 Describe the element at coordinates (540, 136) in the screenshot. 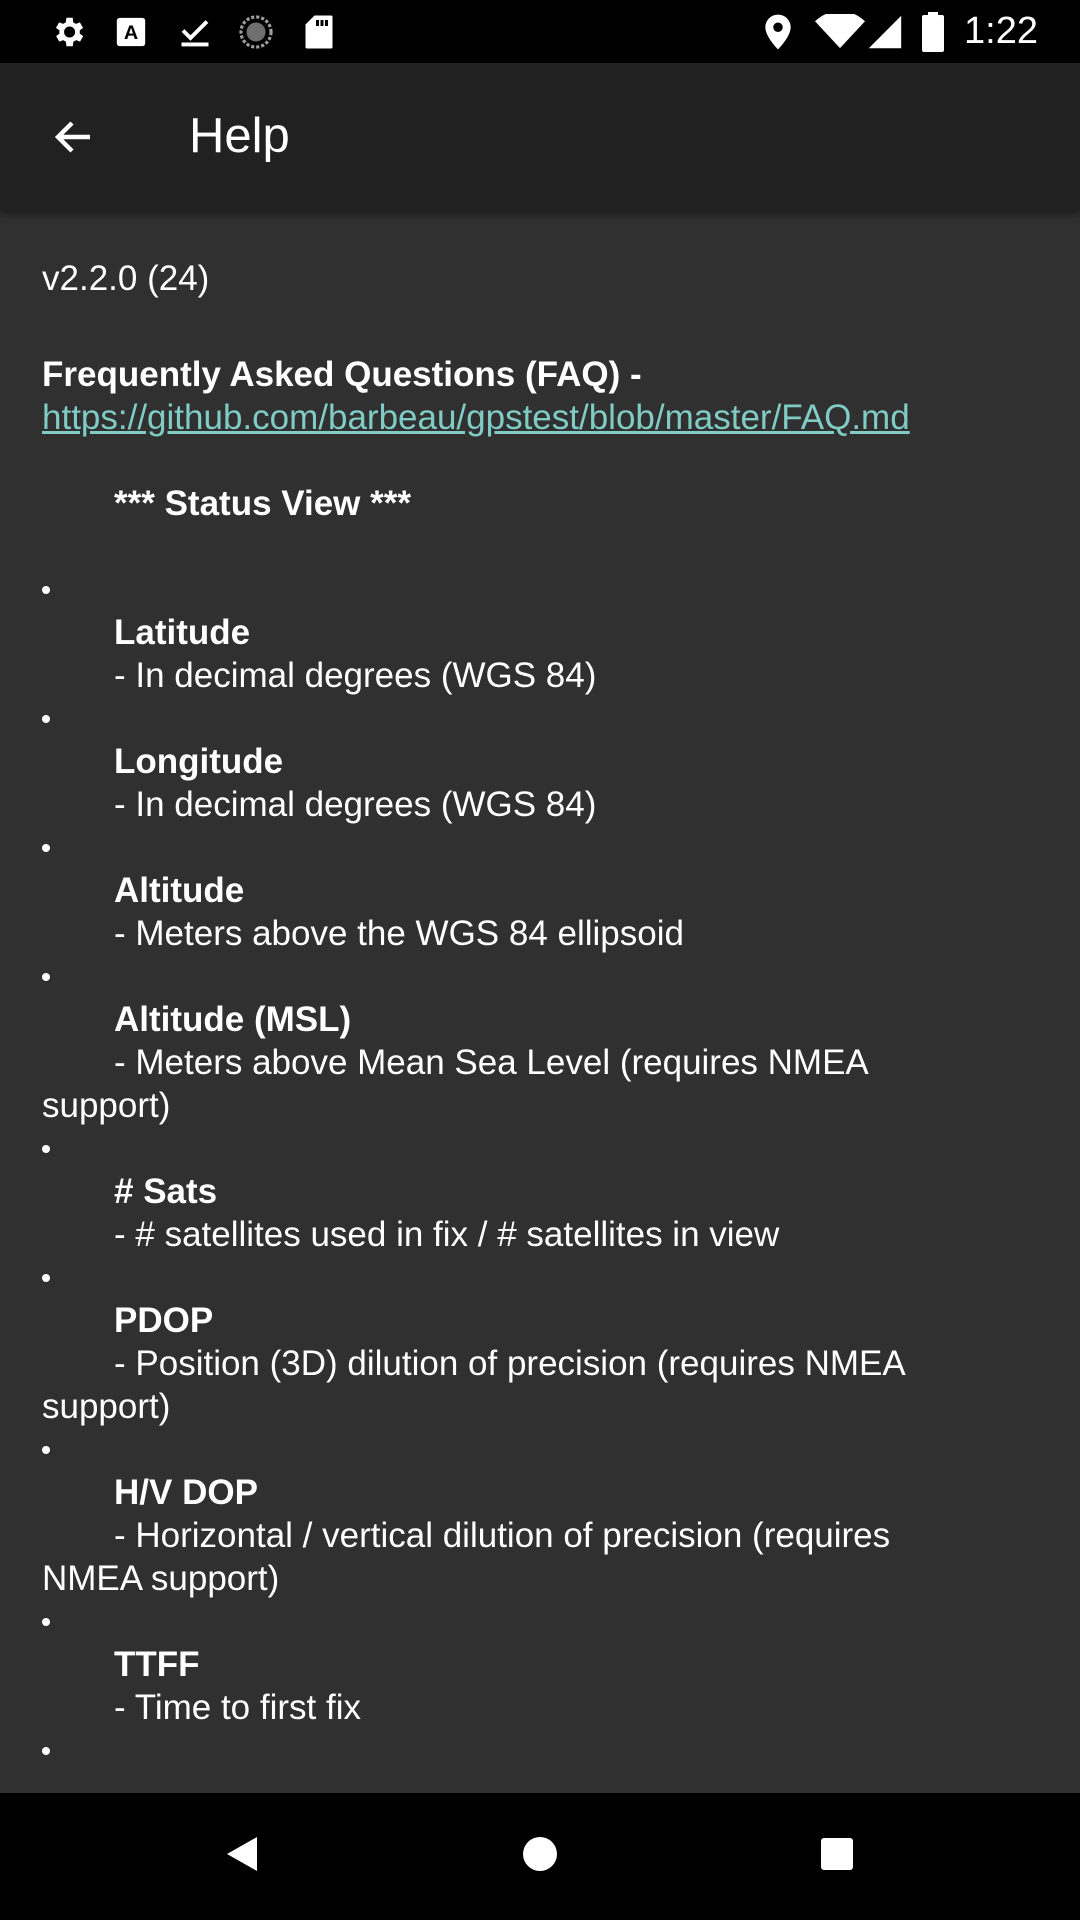

I see `app-bar: Help` at that location.